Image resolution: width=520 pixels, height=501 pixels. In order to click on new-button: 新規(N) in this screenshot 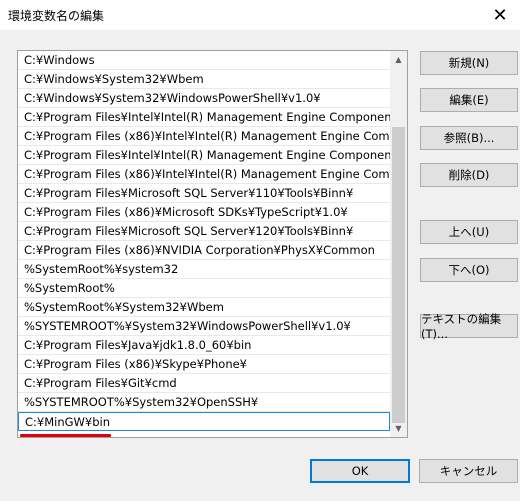, I will do `click(469, 63)`.